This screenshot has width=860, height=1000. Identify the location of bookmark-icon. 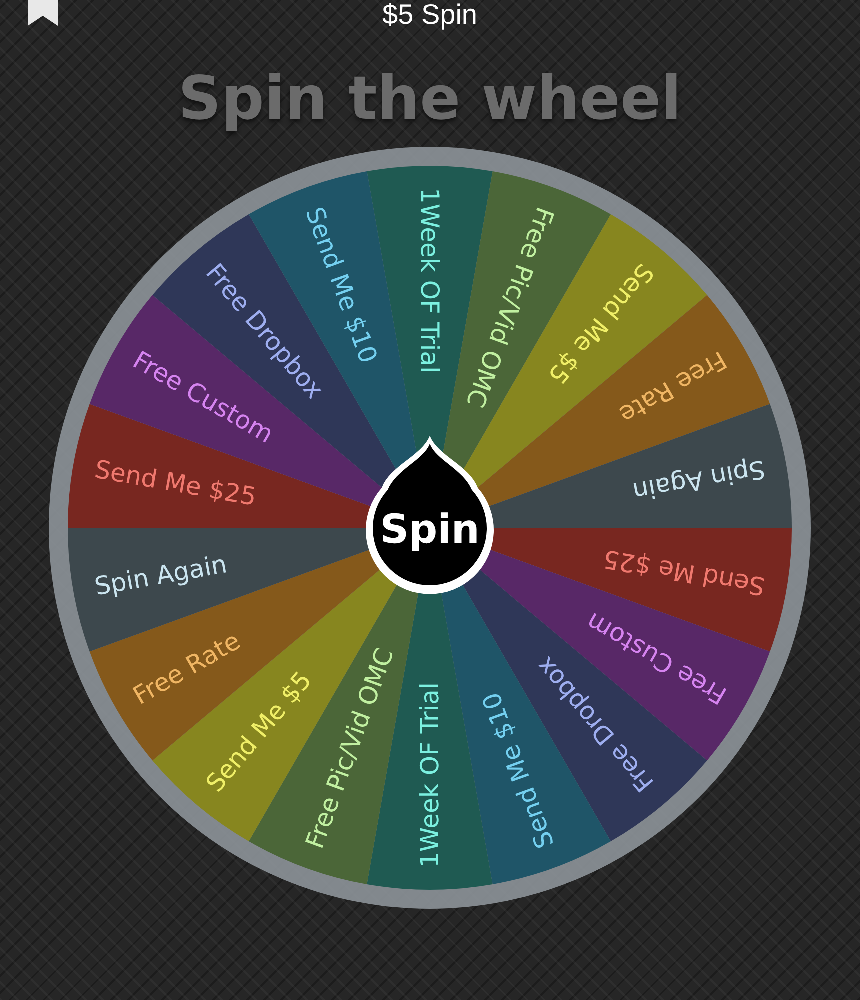
(43, 13).